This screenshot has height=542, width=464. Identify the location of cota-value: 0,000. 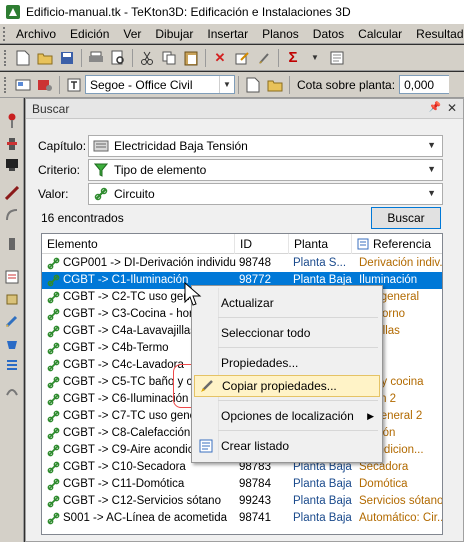
(419, 84).